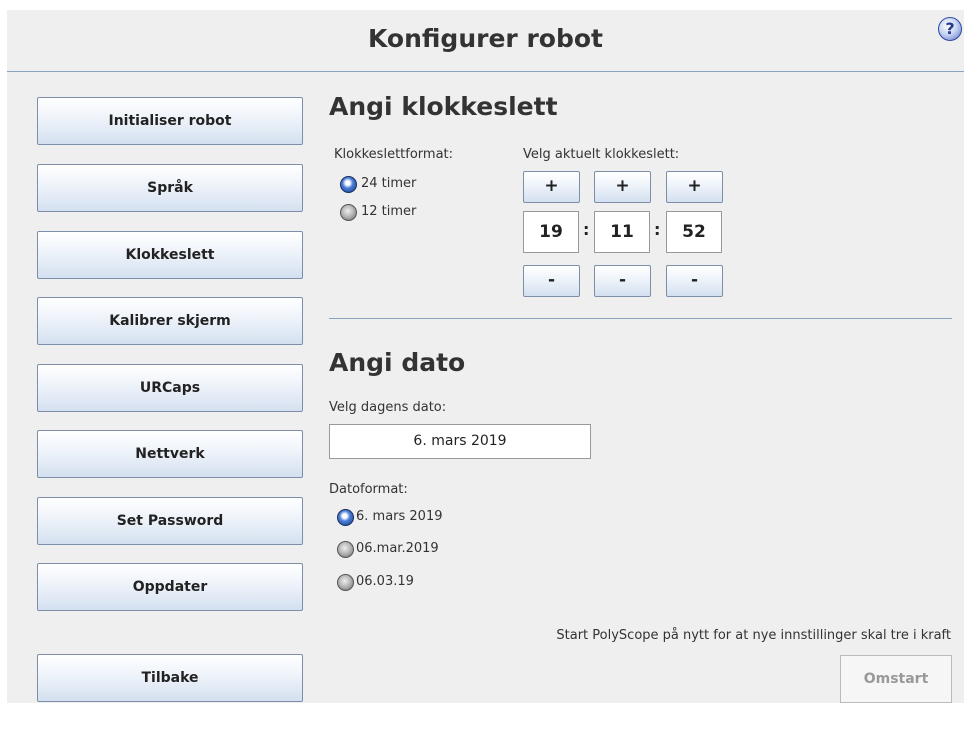  What do you see at coordinates (388, 407) in the screenshot?
I see `today-date-label: Velg dagens dato:` at bounding box center [388, 407].